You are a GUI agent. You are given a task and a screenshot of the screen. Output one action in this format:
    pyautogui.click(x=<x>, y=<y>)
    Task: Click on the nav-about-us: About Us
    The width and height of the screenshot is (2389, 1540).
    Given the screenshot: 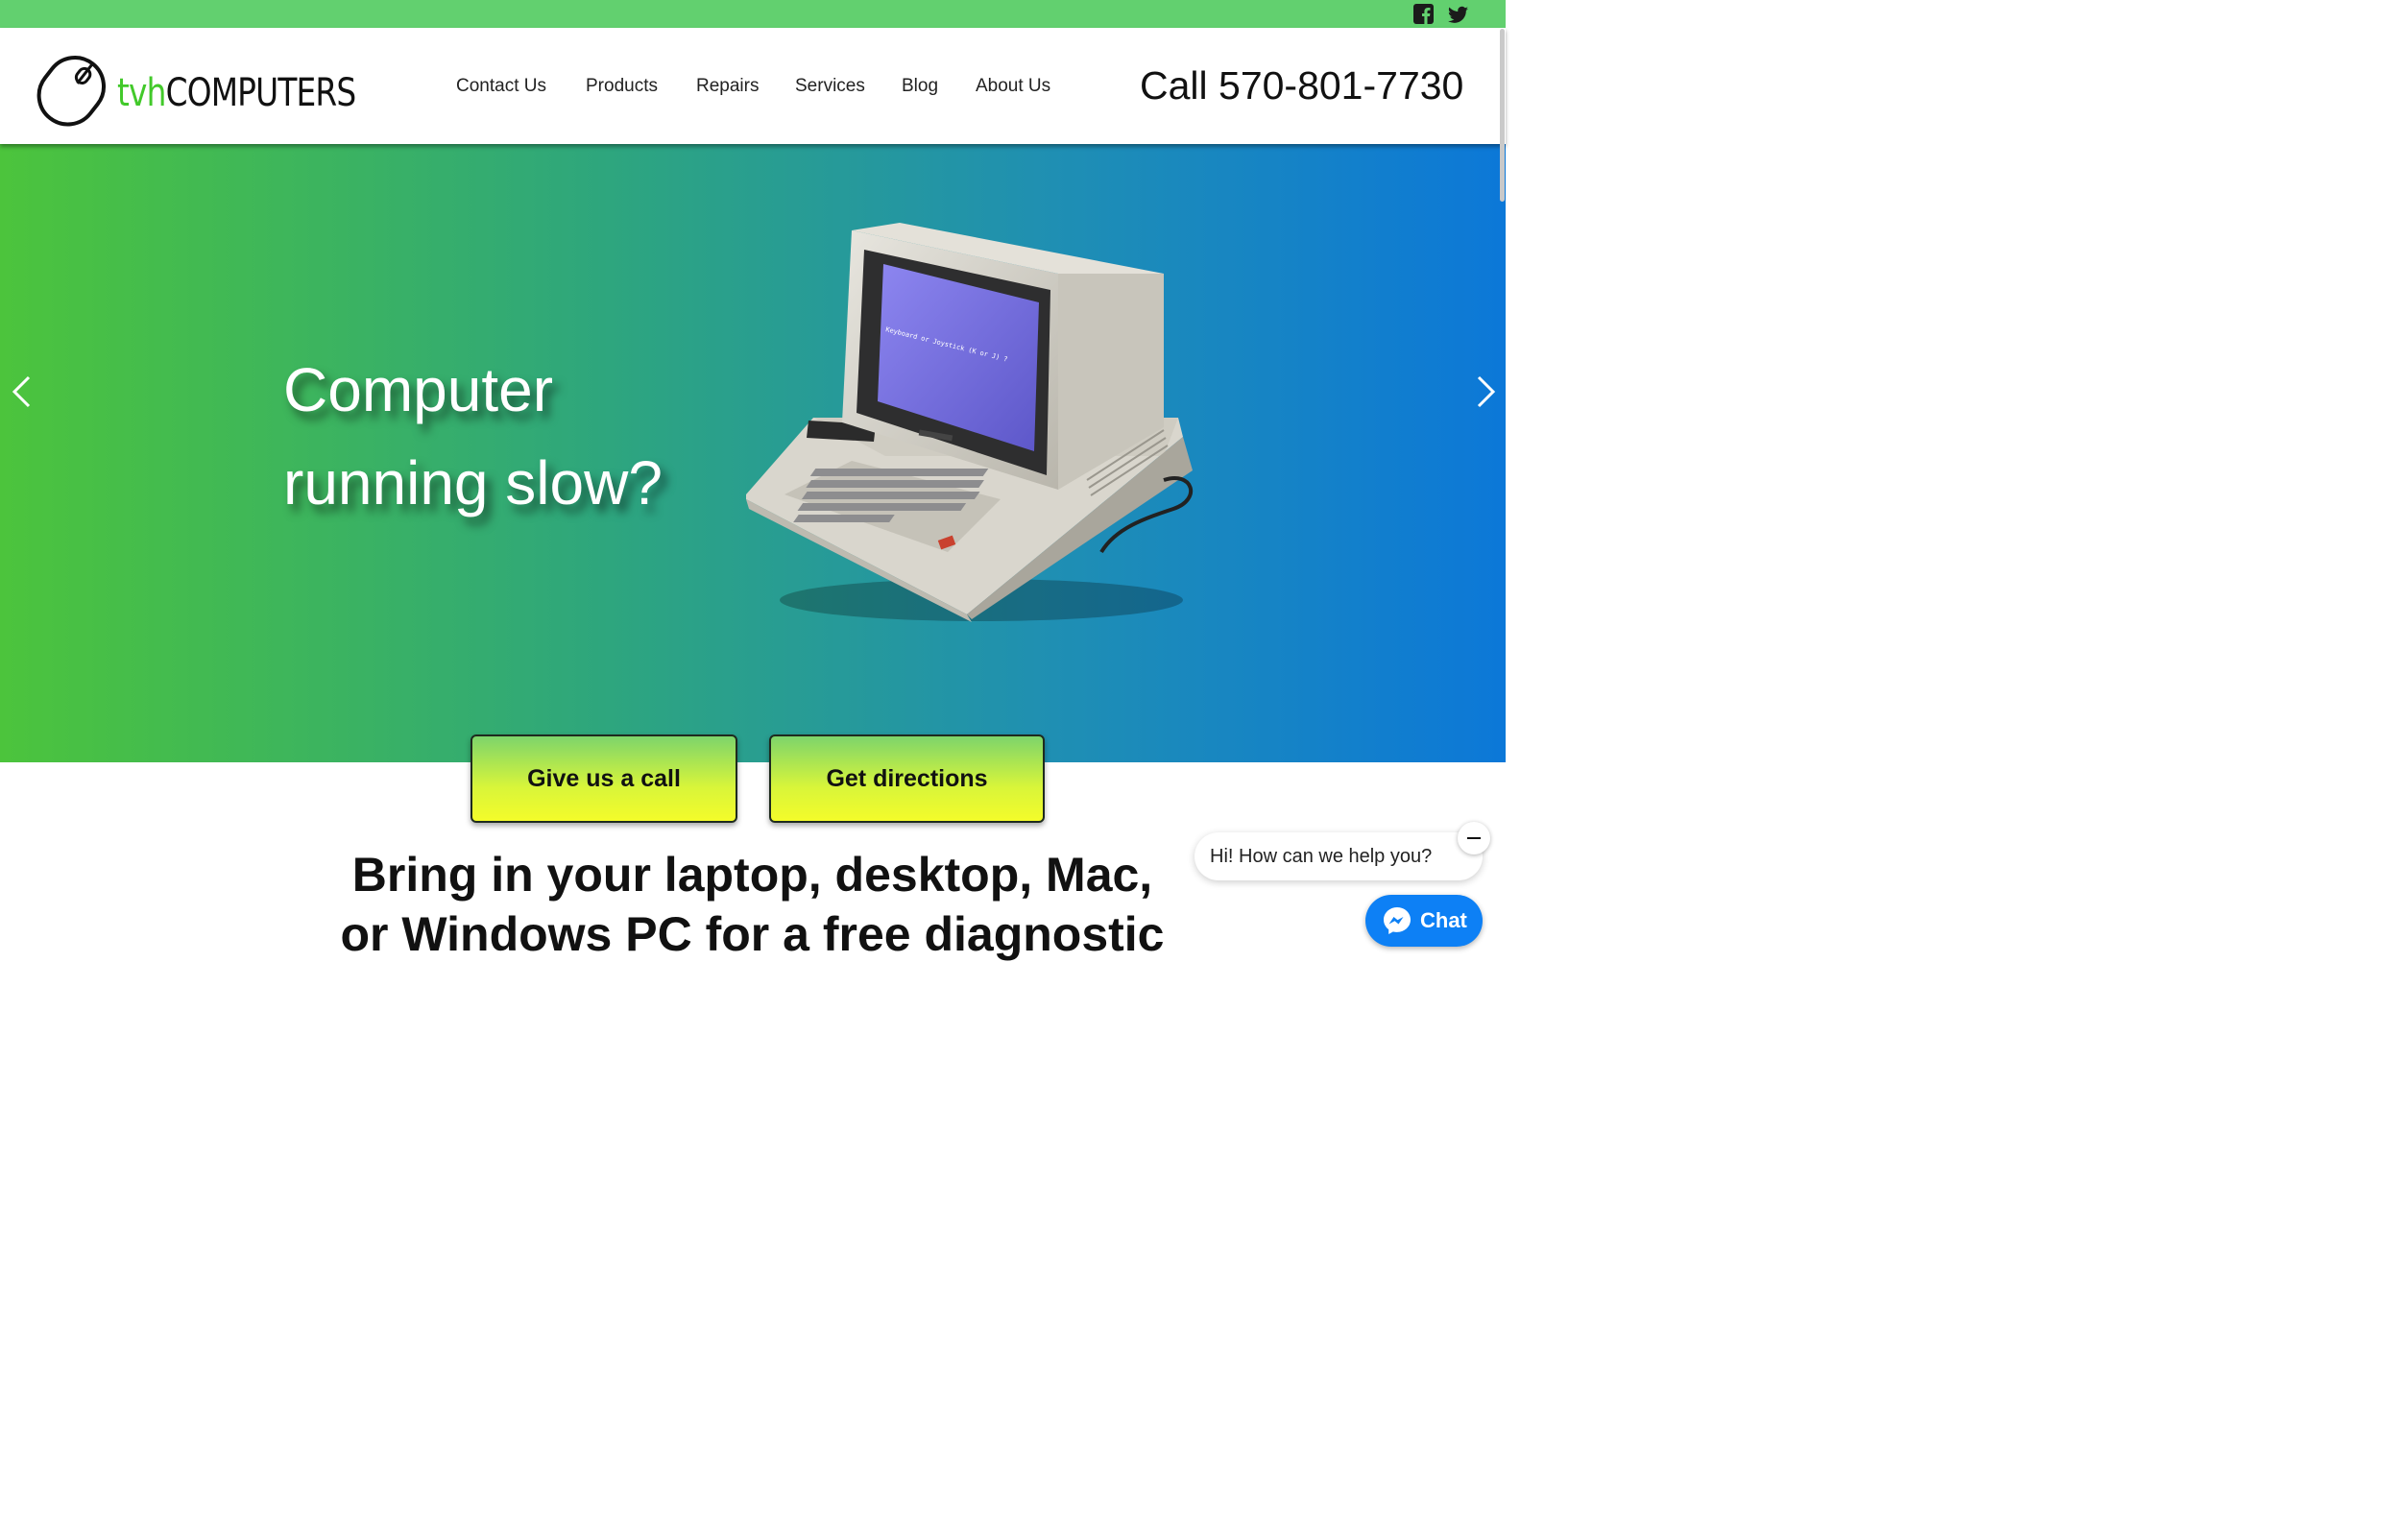 What is the action you would take?
    pyautogui.click(x=1013, y=86)
    